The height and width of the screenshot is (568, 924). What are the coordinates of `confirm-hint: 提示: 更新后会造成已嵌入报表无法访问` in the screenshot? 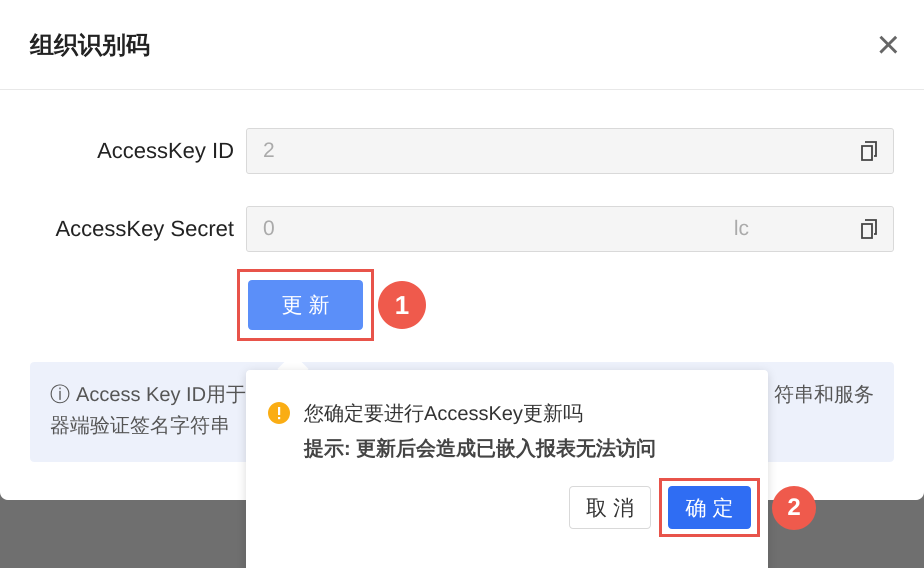 It's located at (480, 449).